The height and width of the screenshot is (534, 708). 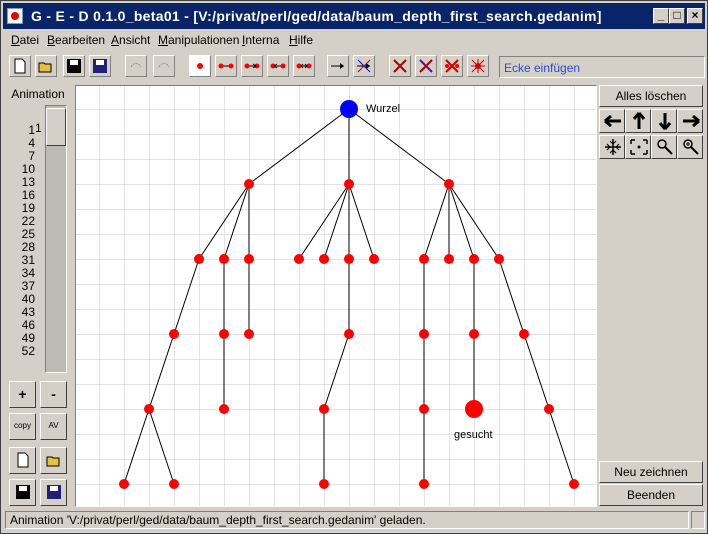 I want to click on arrow-tool, so click(x=338, y=66).